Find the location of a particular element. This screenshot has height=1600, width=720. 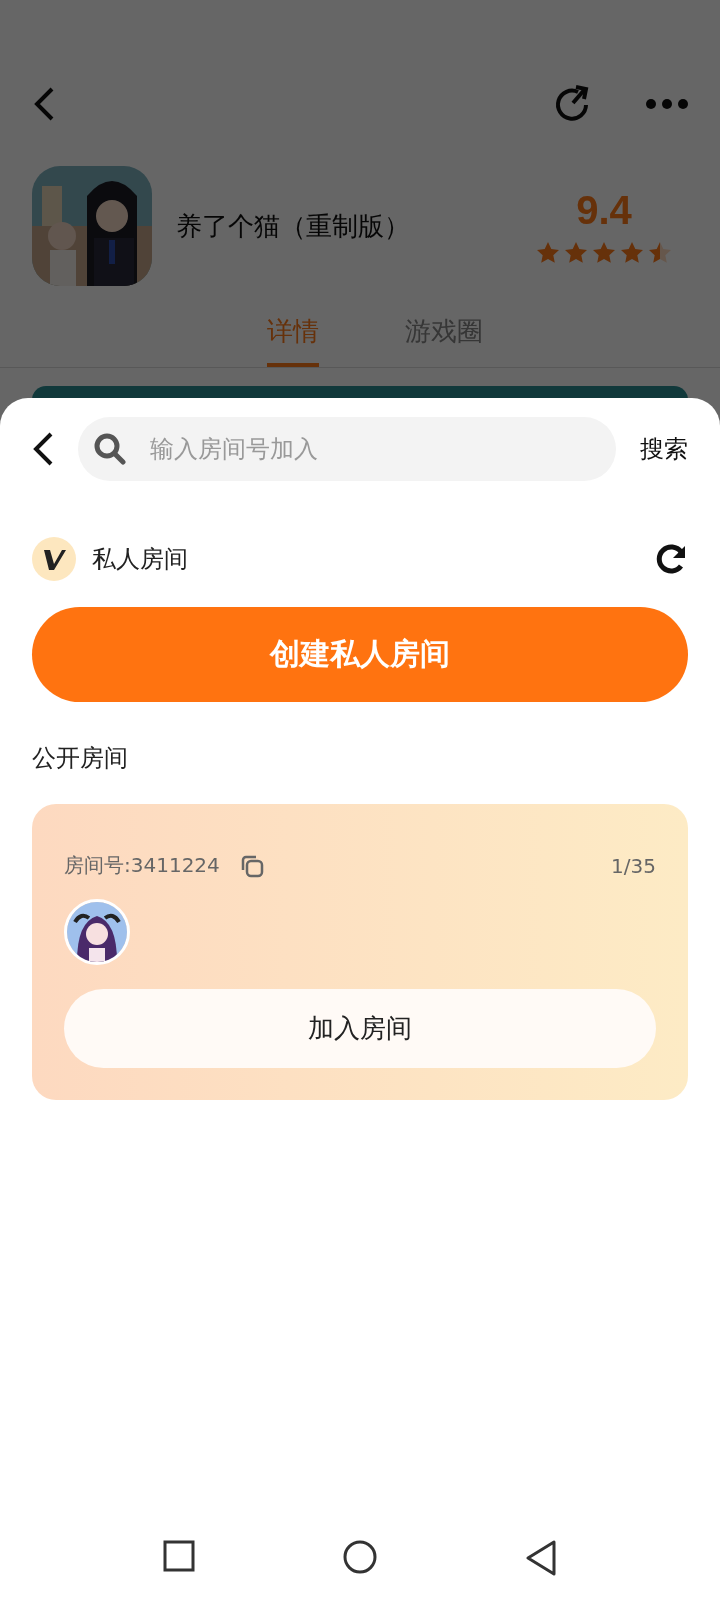

back-icon is located at coordinates (43, 449).